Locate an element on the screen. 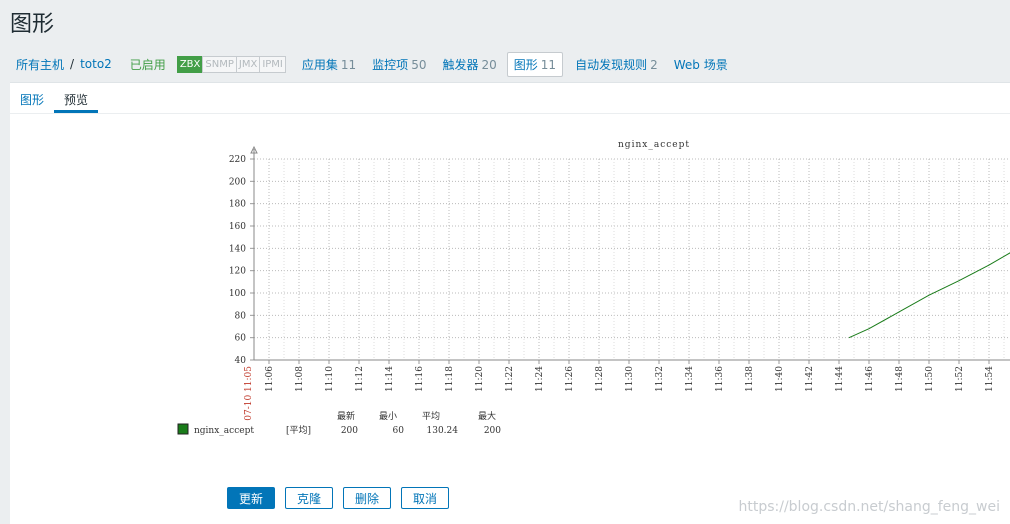  ipmi-badge: IPMI is located at coordinates (272, 64).